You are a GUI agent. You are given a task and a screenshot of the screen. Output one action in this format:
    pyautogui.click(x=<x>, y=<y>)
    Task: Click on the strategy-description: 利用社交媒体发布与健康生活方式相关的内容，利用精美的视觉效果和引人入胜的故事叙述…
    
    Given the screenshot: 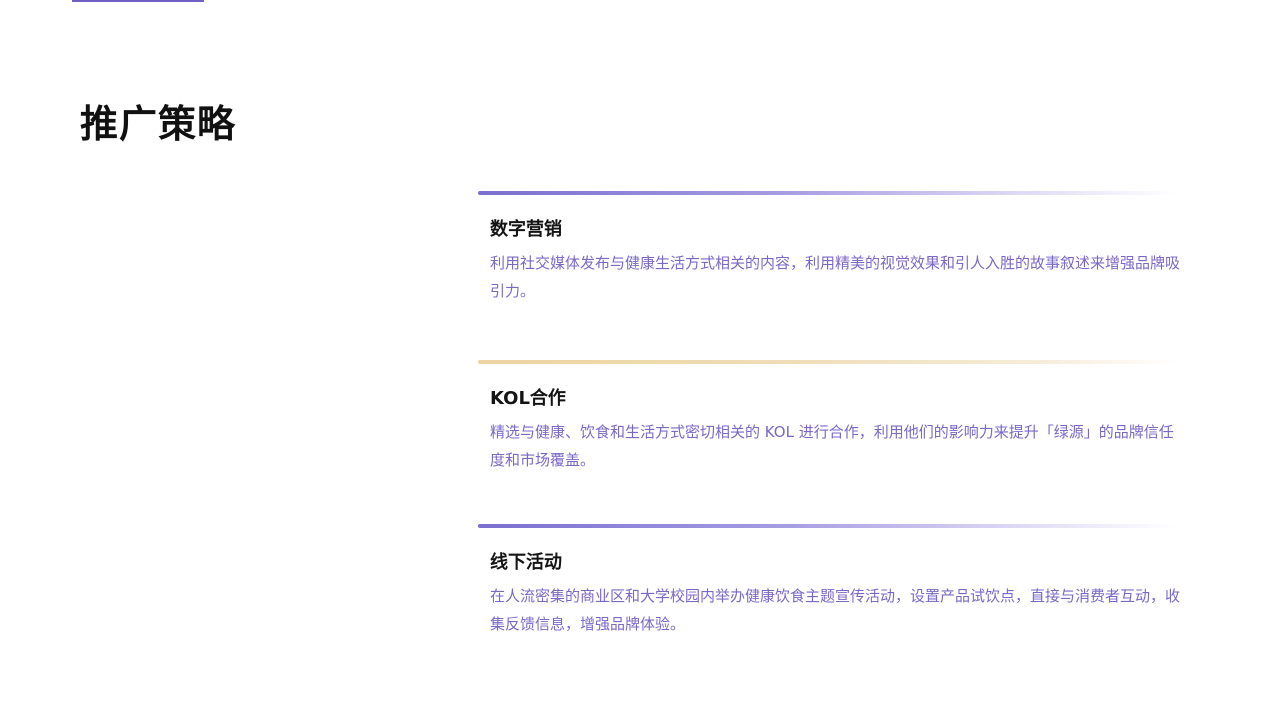 What is the action you would take?
    pyautogui.click(x=835, y=277)
    